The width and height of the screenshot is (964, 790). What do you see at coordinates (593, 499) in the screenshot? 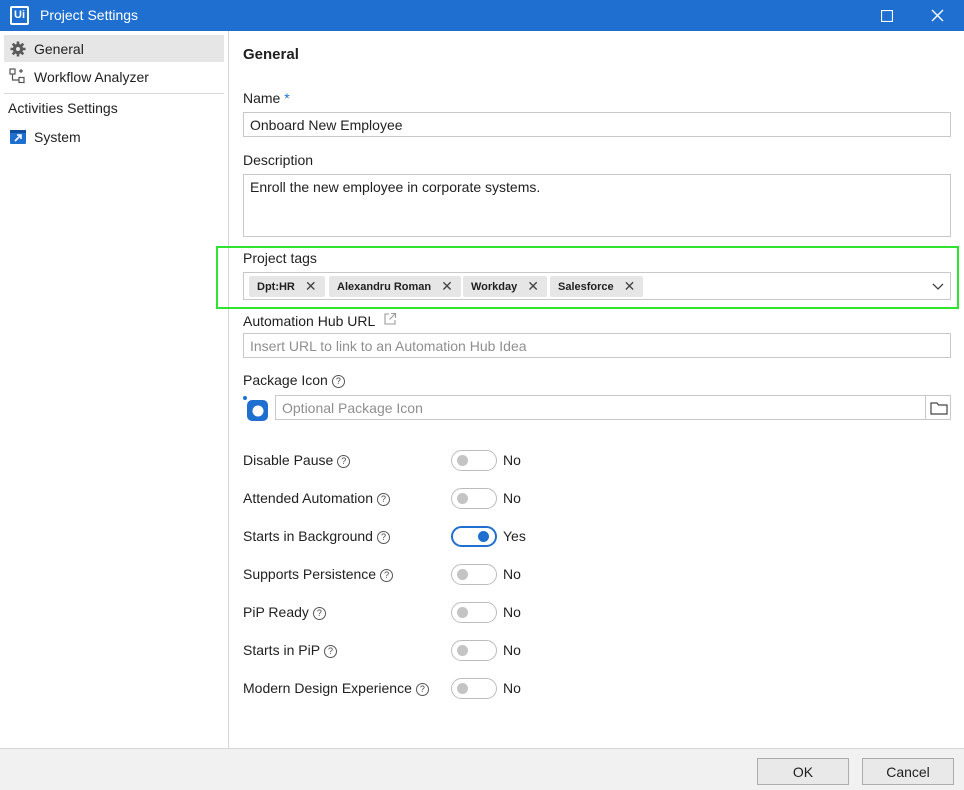
I see `toggle-row-attended-automation: Attended Automation? No` at bounding box center [593, 499].